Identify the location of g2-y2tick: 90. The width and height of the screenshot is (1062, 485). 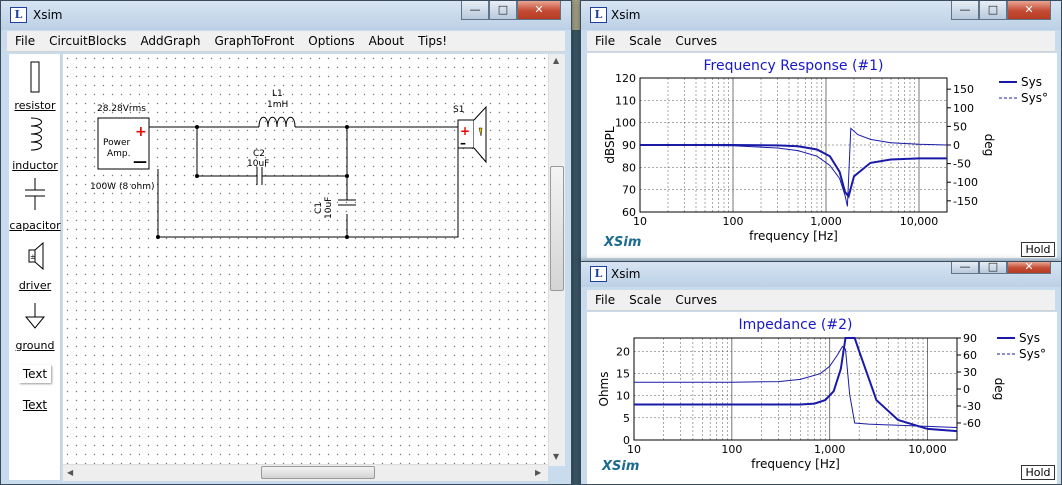
(970, 338).